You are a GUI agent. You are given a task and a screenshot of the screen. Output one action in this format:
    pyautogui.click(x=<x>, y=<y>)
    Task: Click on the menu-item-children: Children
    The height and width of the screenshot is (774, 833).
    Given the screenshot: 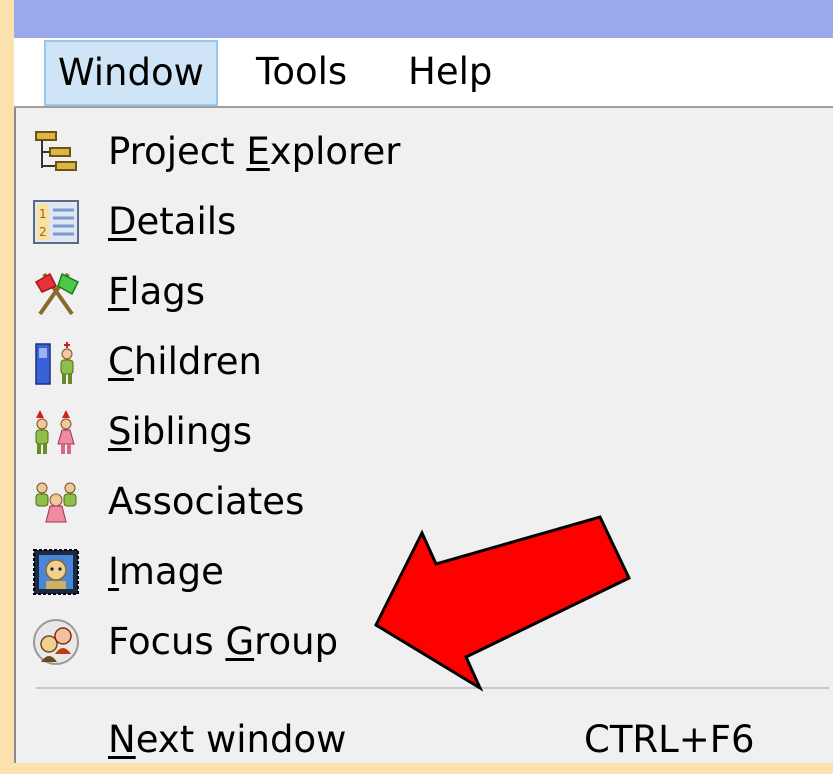 What is the action you would take?
    pyautogui.click(x=424, y=362)
    